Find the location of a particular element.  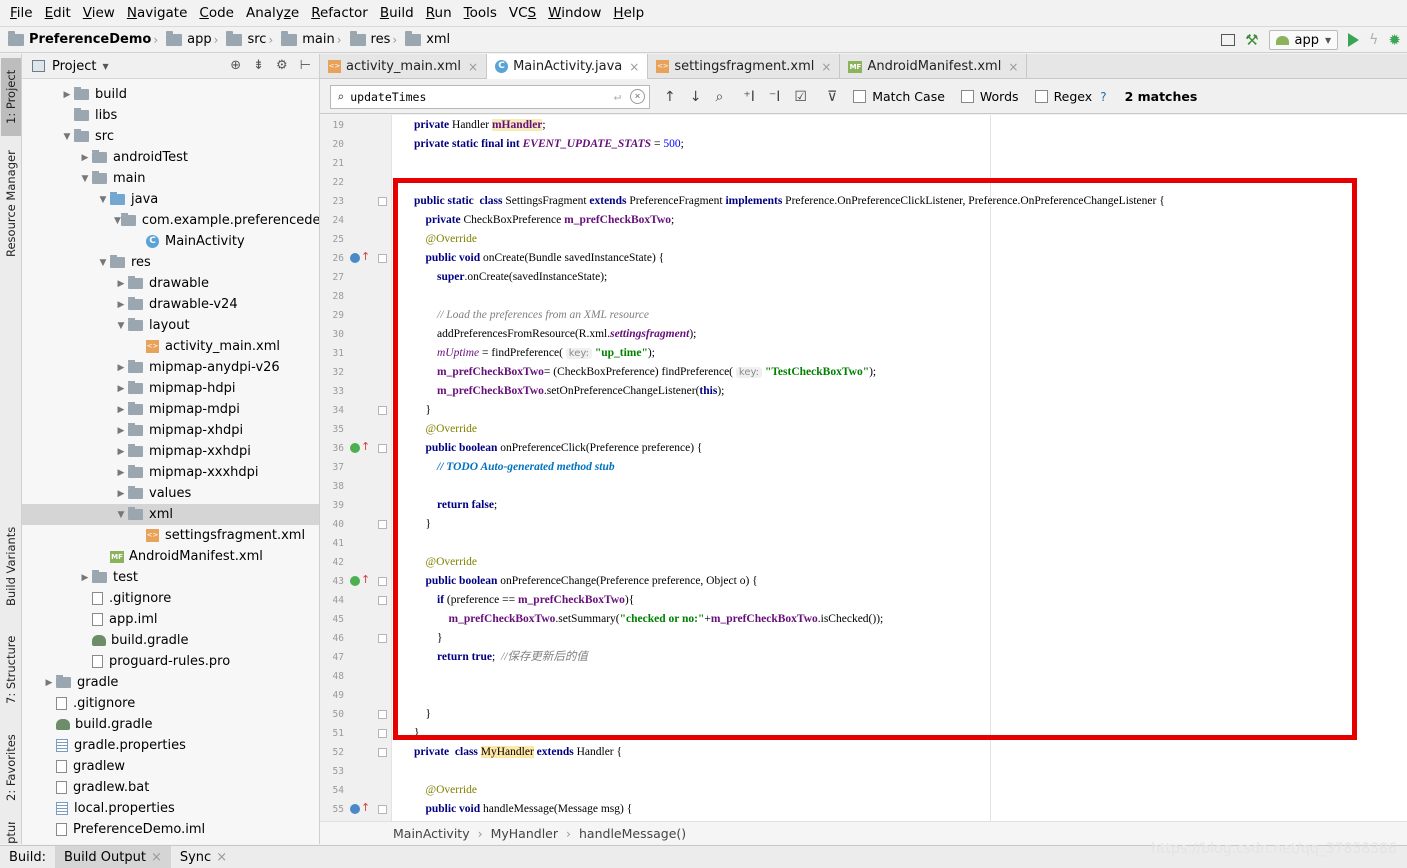

code-breadcrumb-item: handleMessage() is located at coordinates (632, 833).